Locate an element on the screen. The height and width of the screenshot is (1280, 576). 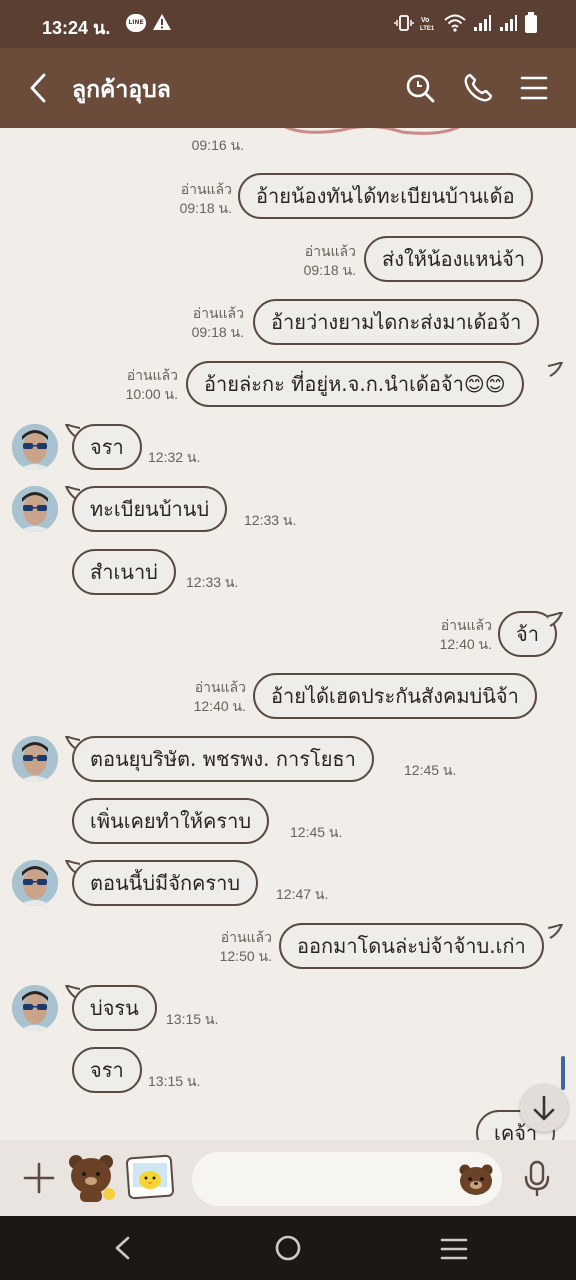
system-navigation-bar is located at coordinates (288, 1248).